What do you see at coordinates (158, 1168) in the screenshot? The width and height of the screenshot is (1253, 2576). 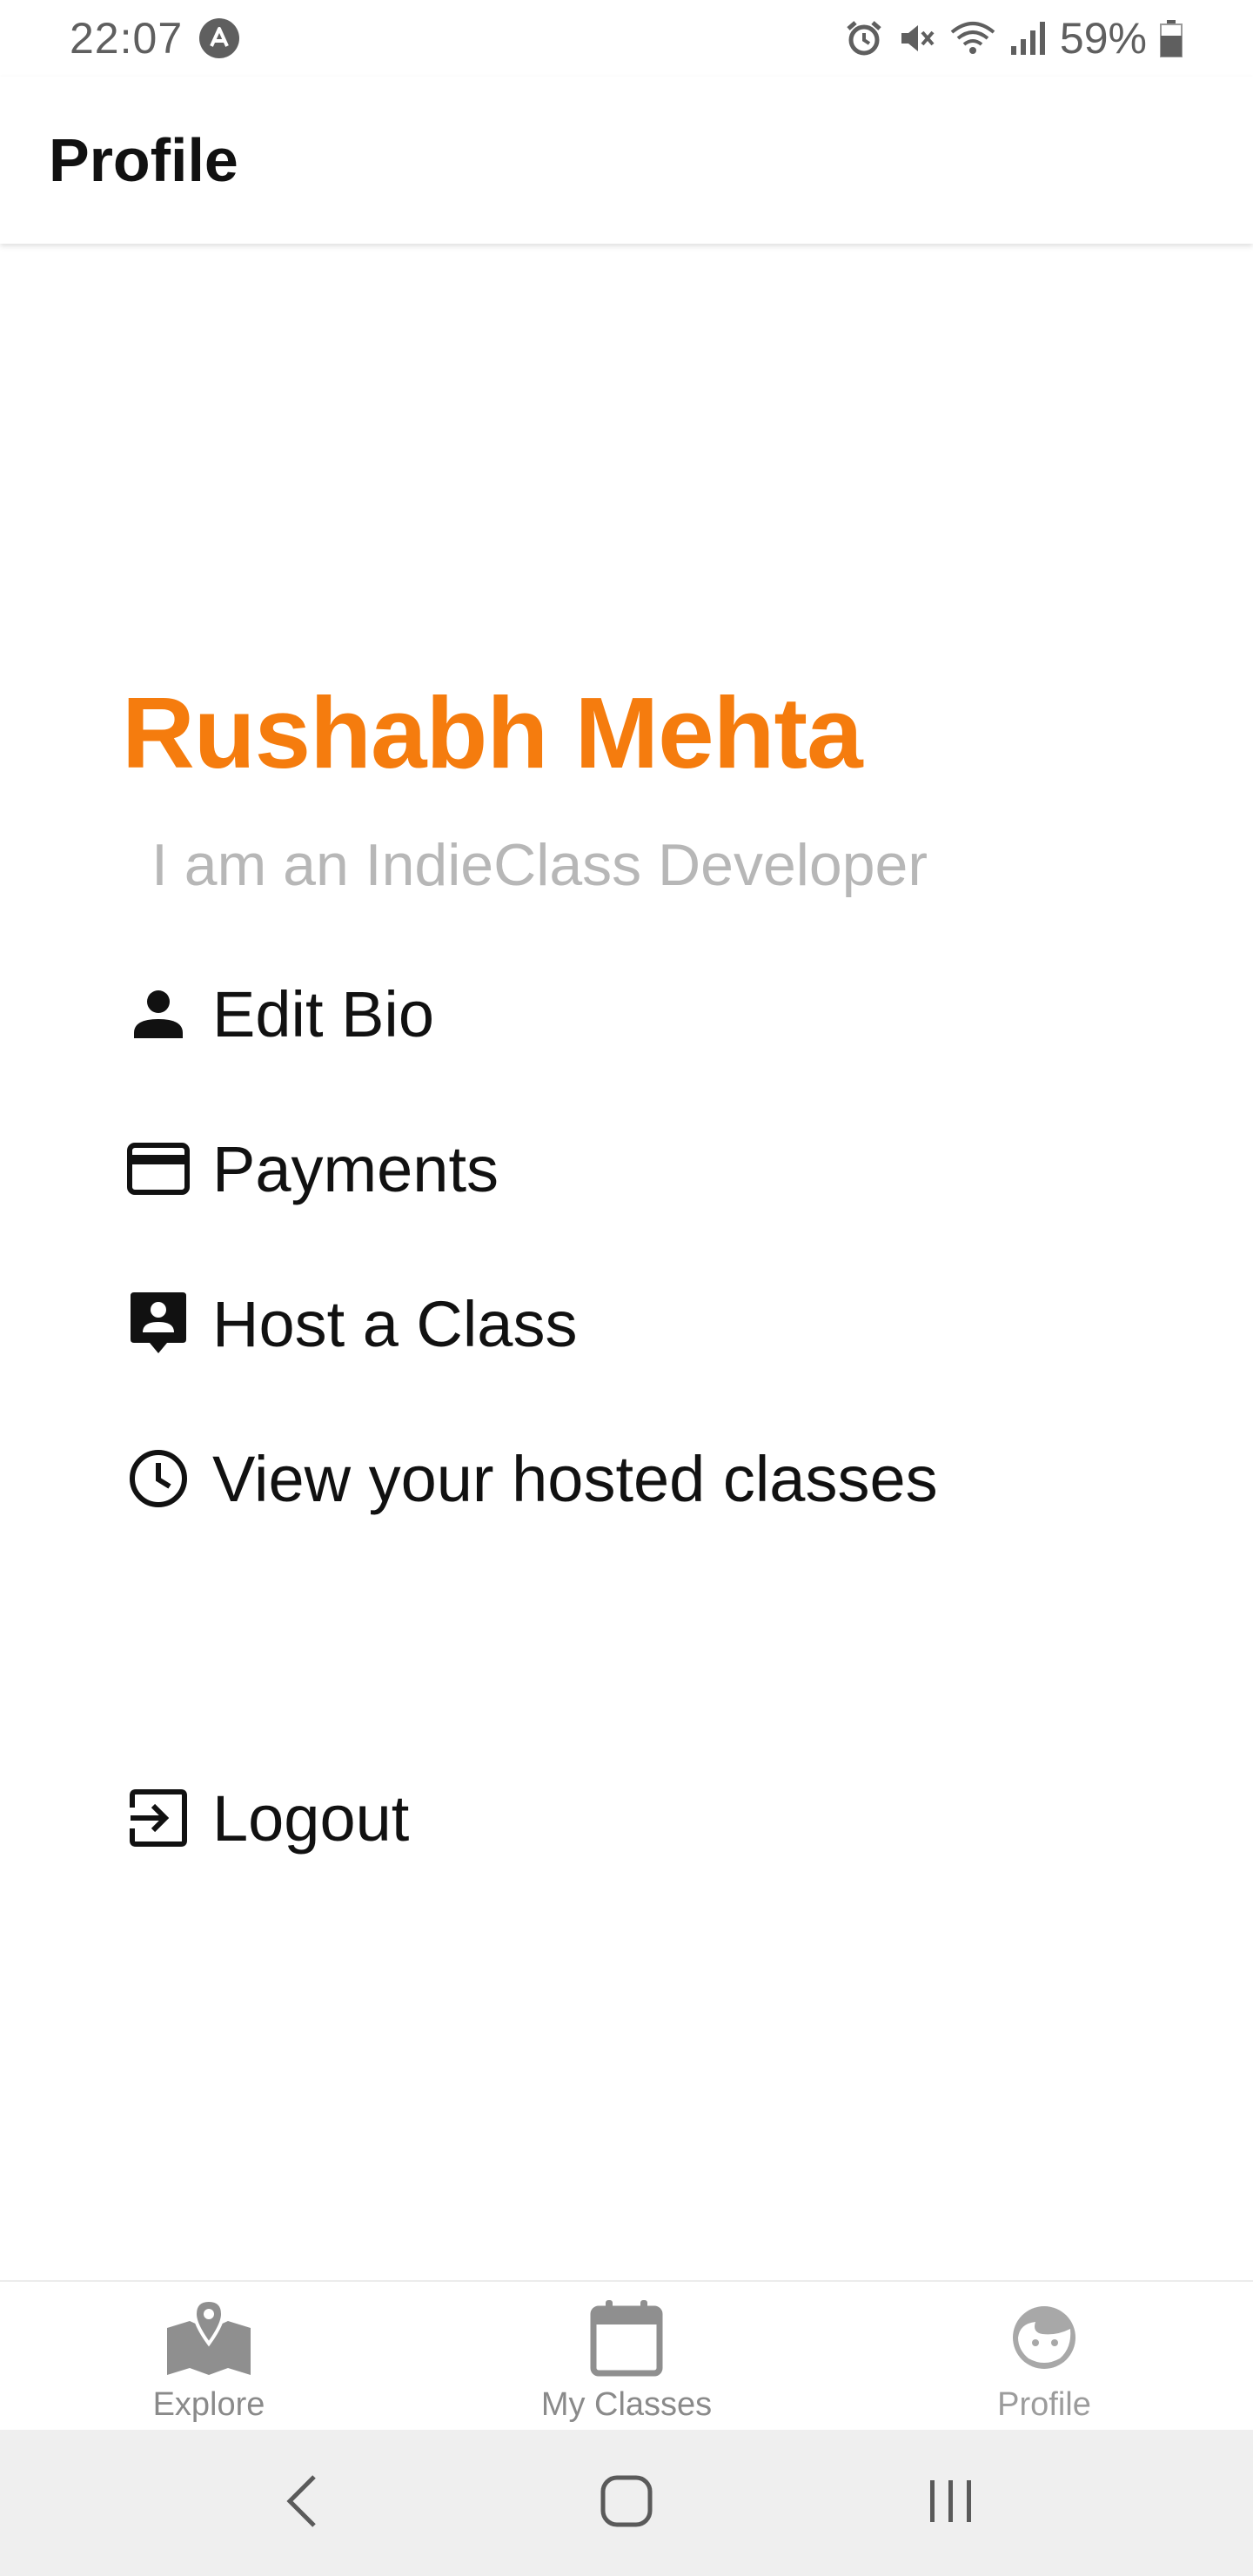 I see `credit-card-icon` at bounding box center [158, 1168].